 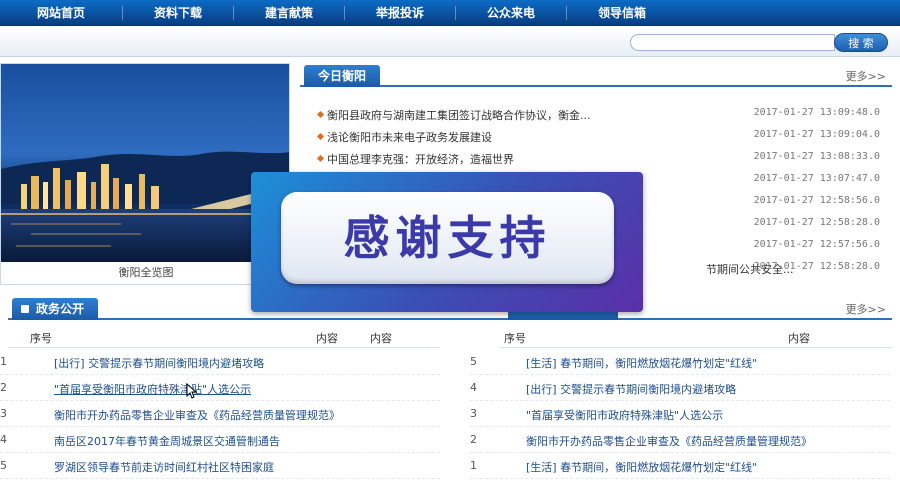 I want to click on today-more-link: 更多>>, so click(x=866, y=76).